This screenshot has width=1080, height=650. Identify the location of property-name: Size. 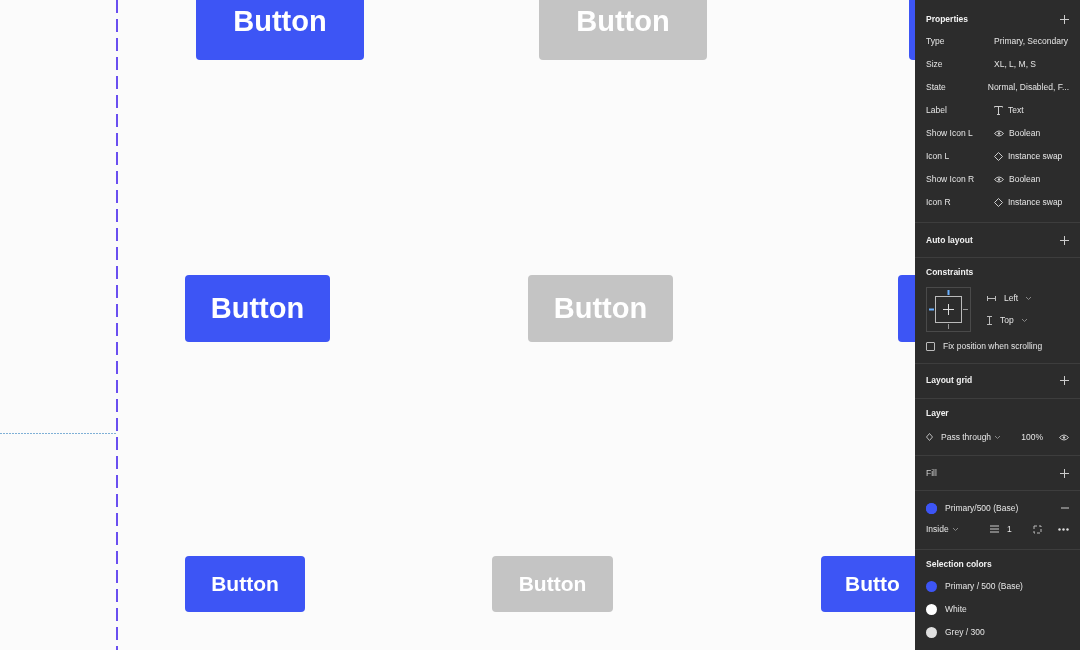
(935, 64).